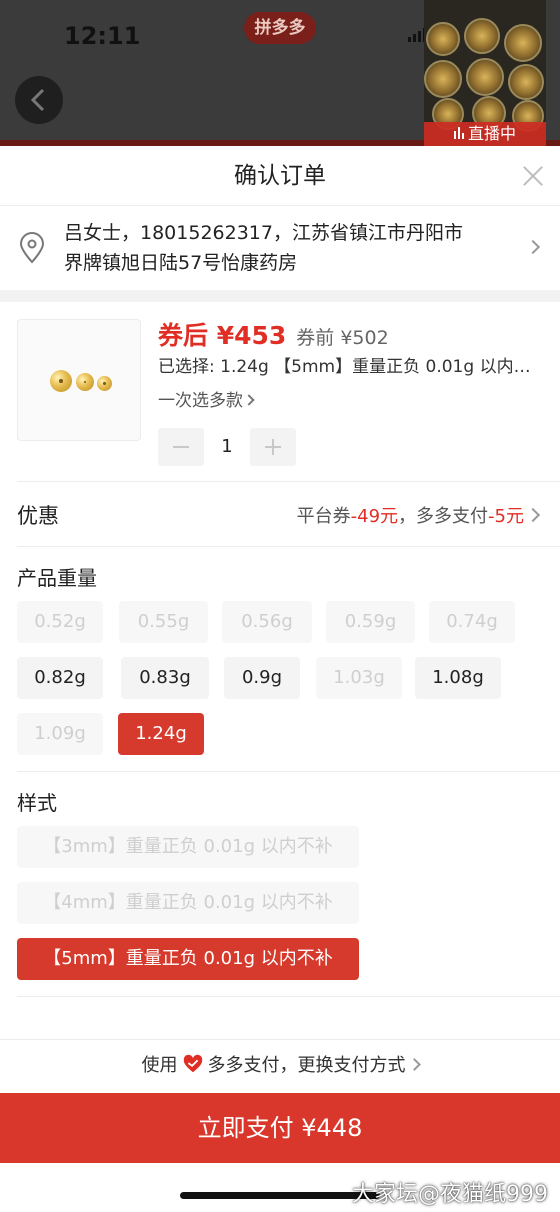  What do you see at coordinates (485, 73) in the screenshot?
I see `live-stream-thumbnail: 直播中` at bounding box center [485, 73].